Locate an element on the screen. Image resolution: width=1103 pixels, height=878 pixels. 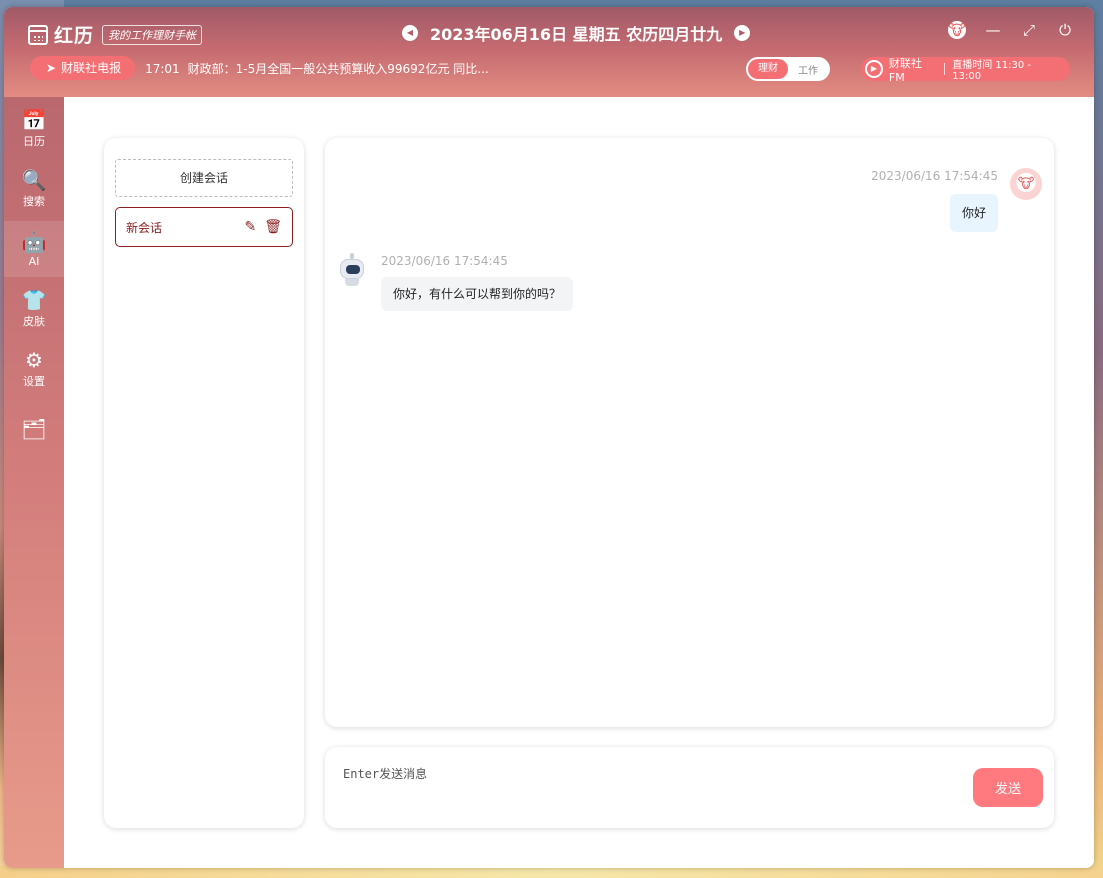
message-time-user: 2023/06/16 17:54:45 is located at coordinates (934, 176).